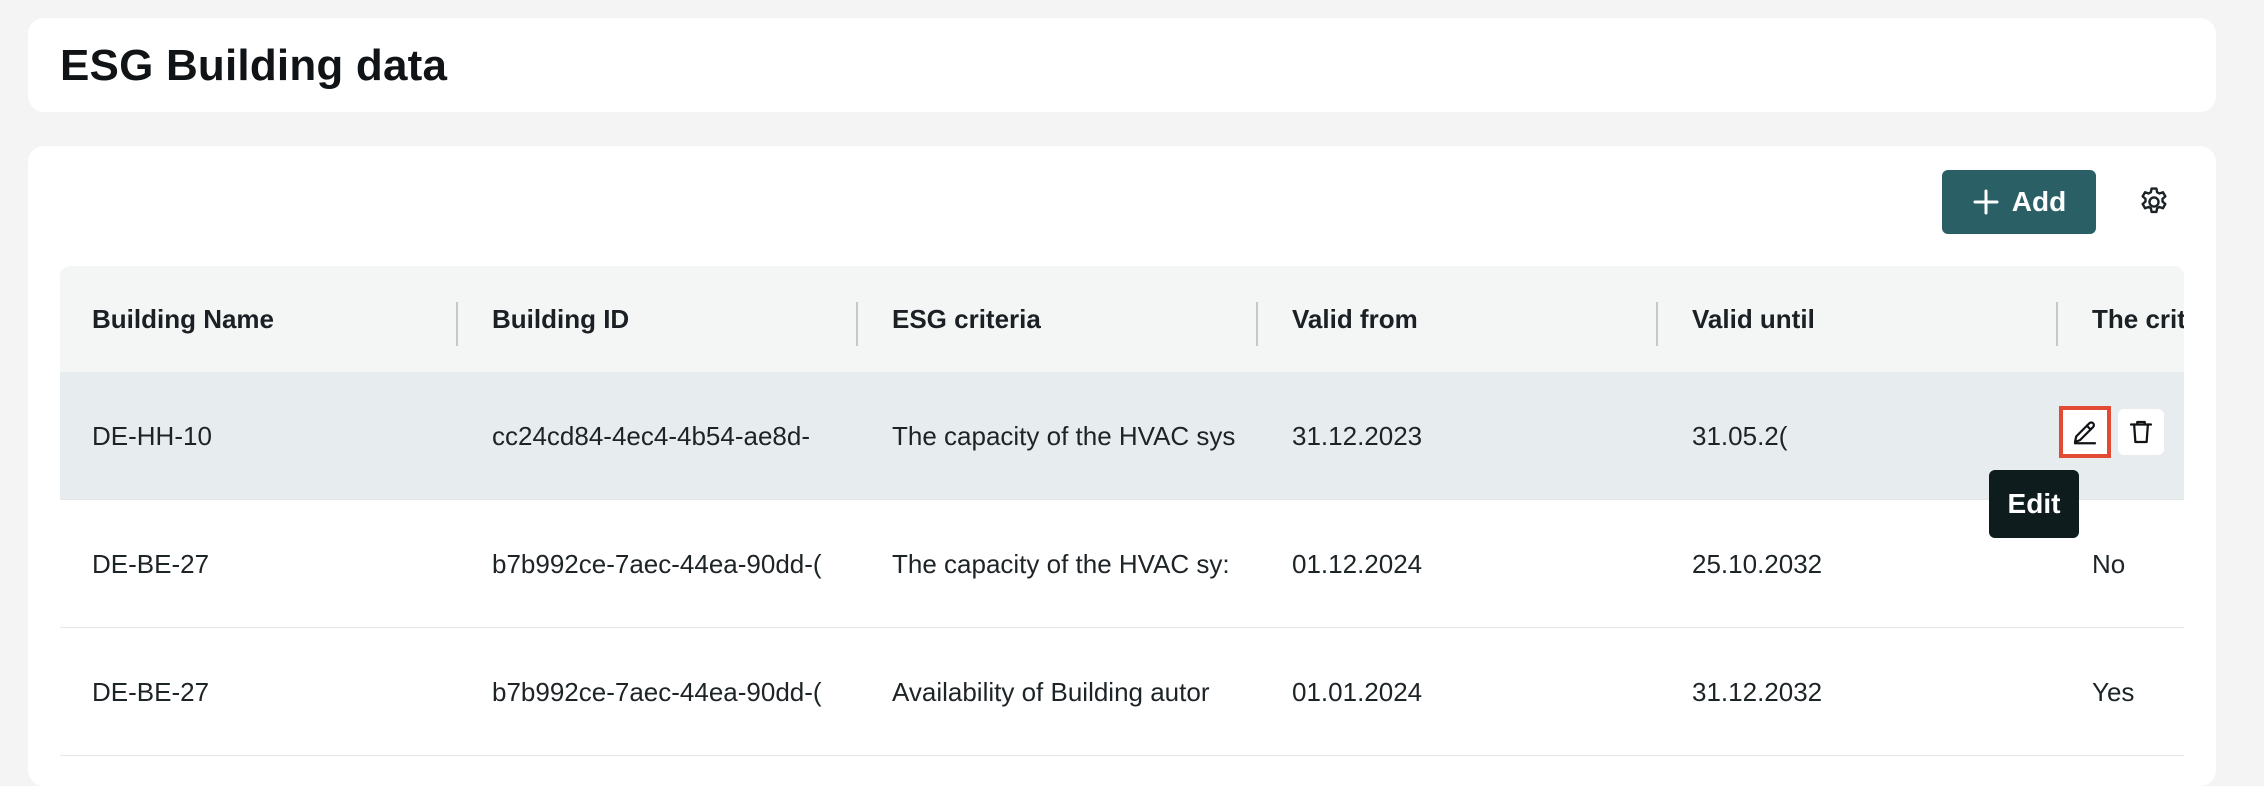 This screenshot has height=786, width=2264. I want to click on cell-criteria-met: No, so click(2109, 563).